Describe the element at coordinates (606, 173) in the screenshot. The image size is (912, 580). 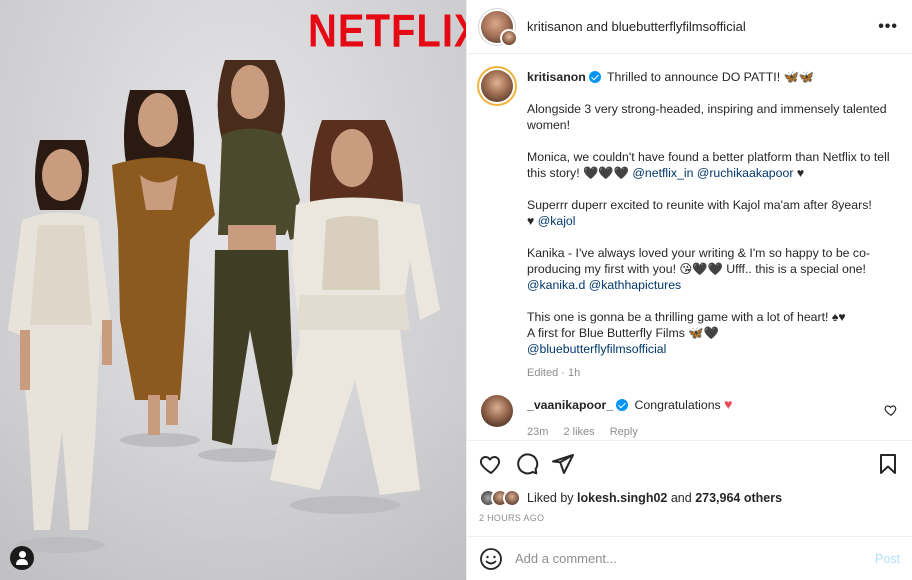
I see `caption-para3-emoji: 🖤🖤🖤` at that location.